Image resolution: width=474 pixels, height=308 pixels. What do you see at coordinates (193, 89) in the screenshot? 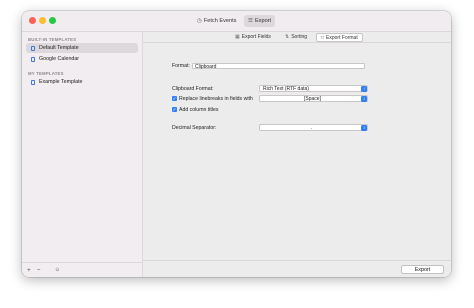
I see `clipboard-format-label: Clipboard Format:` at bounding box center [193, 89].